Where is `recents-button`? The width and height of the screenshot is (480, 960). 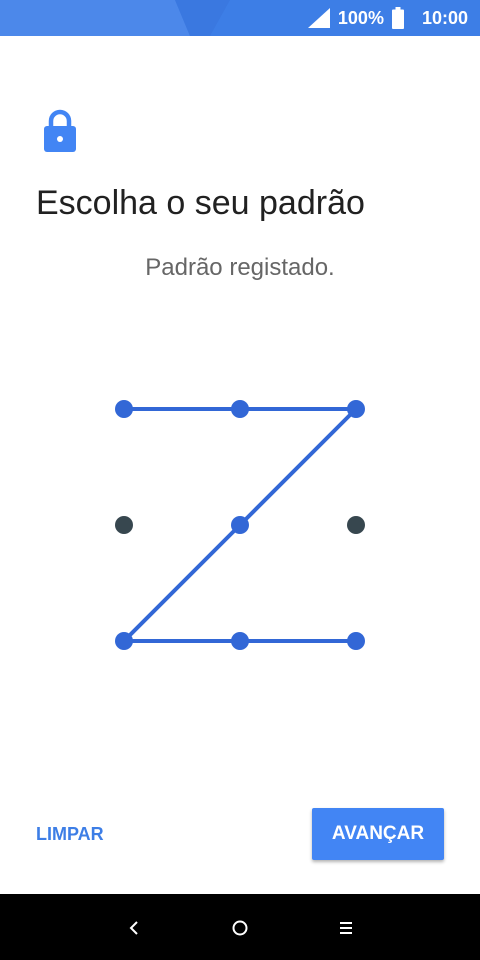
recents-button is located at coordinates (346, 928).